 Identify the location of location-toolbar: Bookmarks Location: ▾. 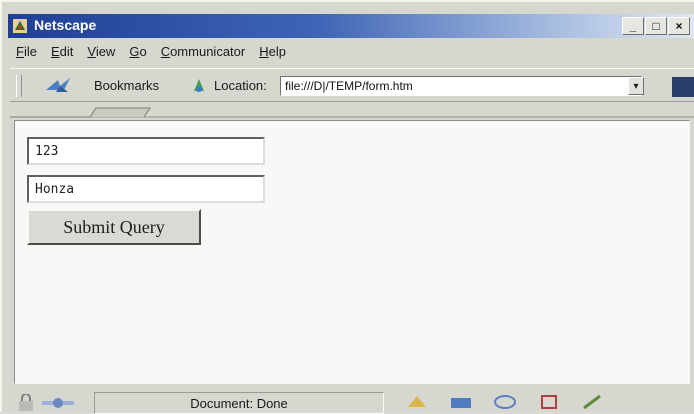
(352, 85).